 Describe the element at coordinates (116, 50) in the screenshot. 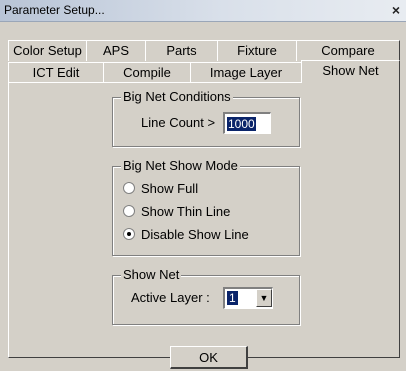

I see `tab-aps: APS` at that location.